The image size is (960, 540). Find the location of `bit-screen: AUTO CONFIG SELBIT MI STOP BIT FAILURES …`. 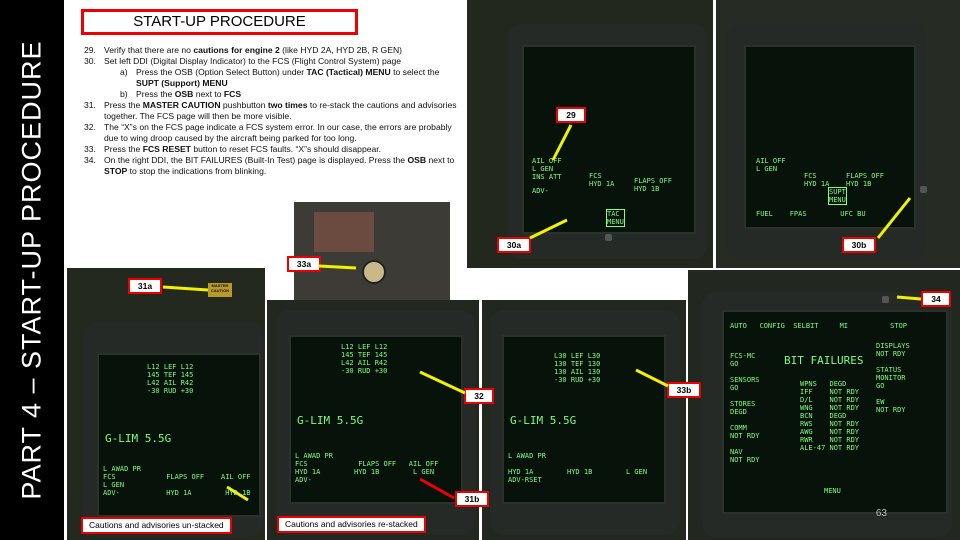

bit-screen: AUTO CONFIG SELBIT MI STOP BIT FAILURES … is located at coordinates (835, 412).